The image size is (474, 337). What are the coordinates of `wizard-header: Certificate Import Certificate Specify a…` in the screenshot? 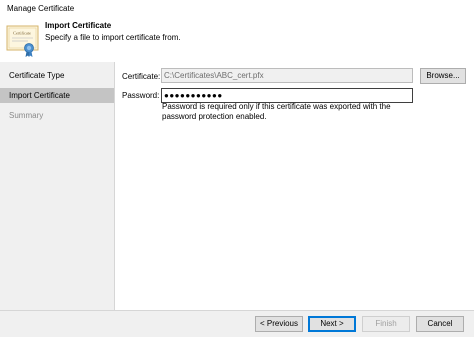 It's located at (237, 40).